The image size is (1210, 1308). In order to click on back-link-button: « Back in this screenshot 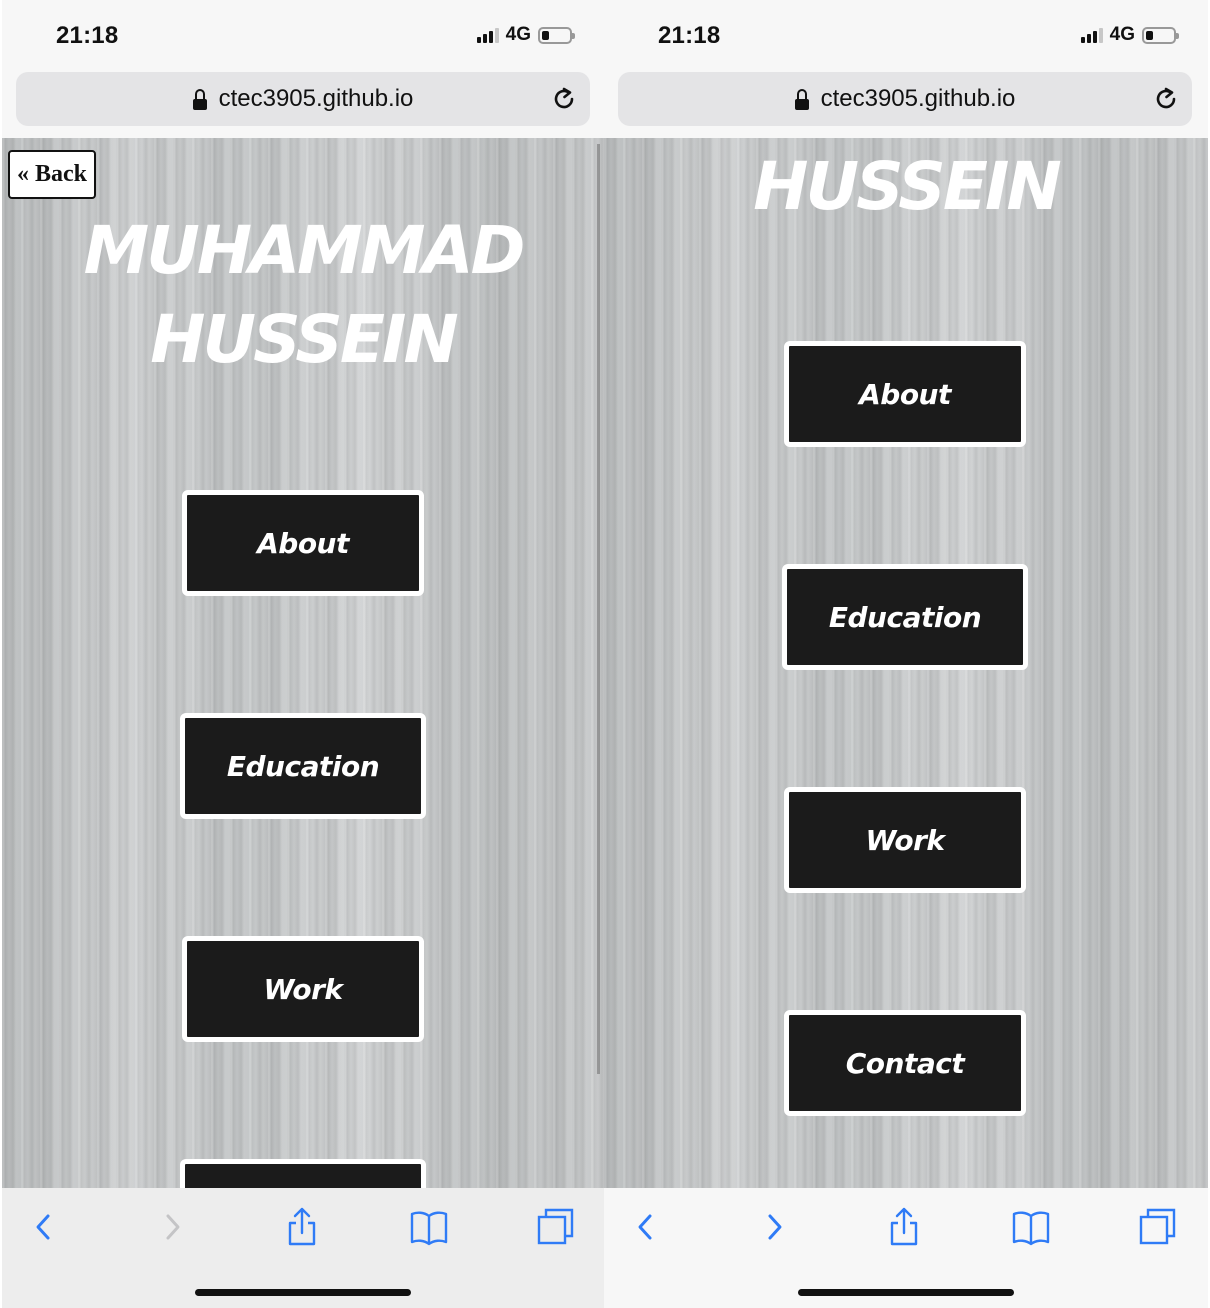, I will do `click(52, 174)`.